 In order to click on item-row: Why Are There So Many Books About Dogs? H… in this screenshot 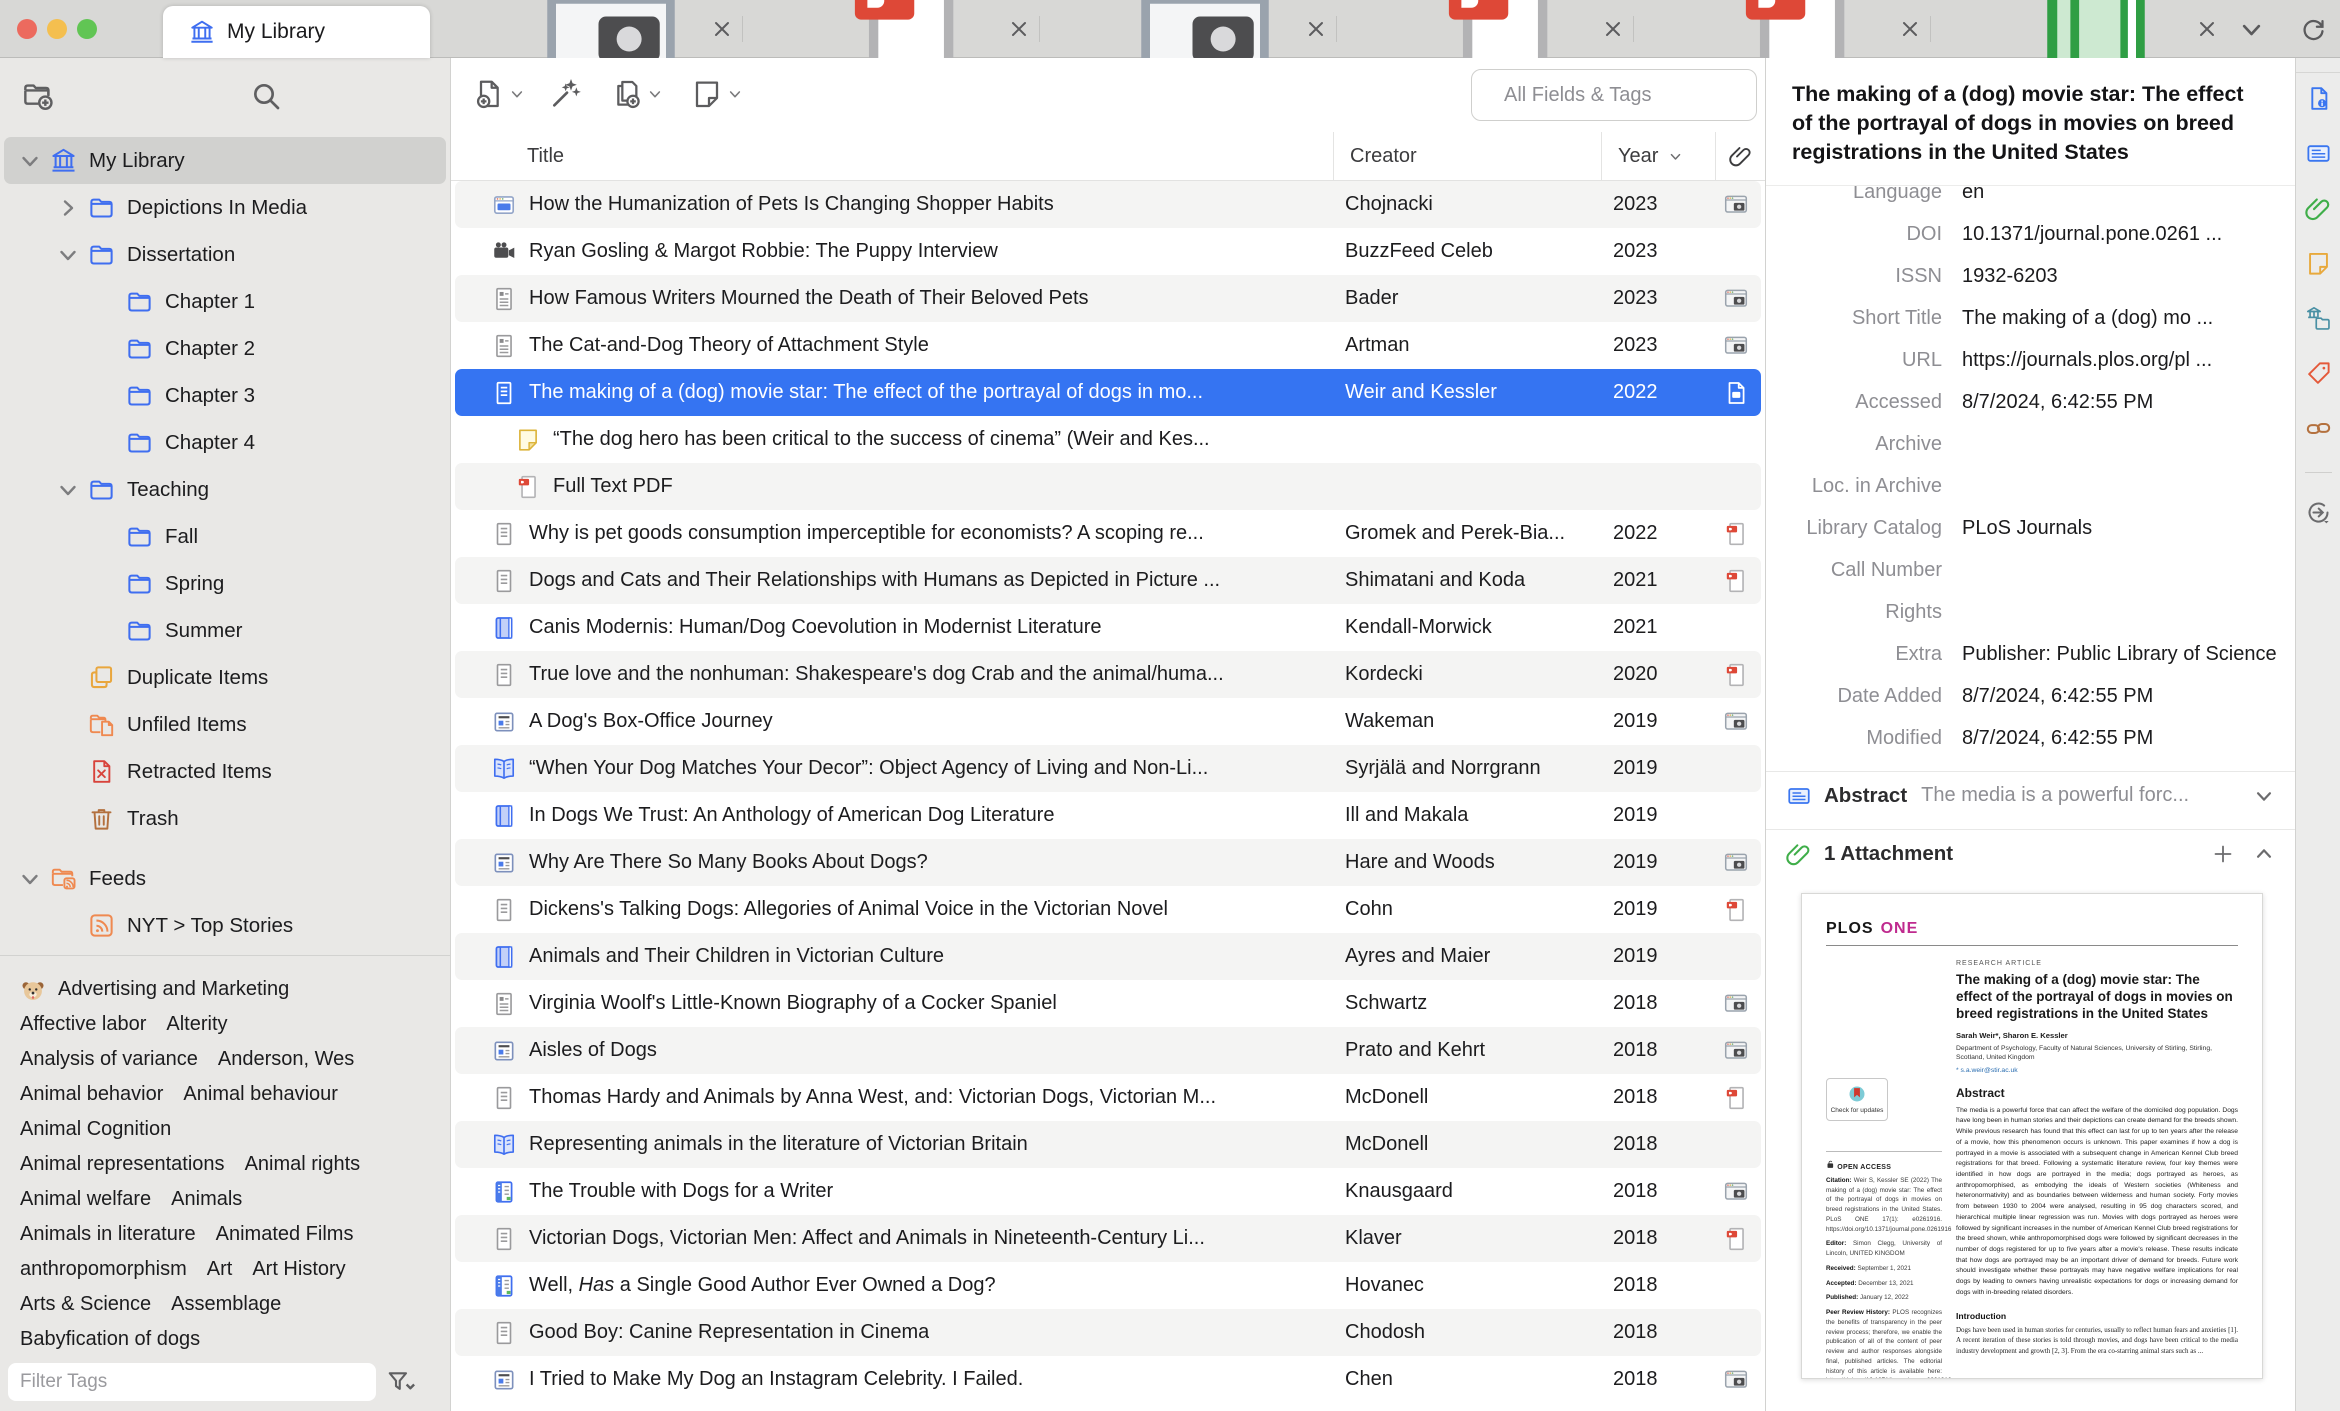, I will do `click(1108, 862)`.